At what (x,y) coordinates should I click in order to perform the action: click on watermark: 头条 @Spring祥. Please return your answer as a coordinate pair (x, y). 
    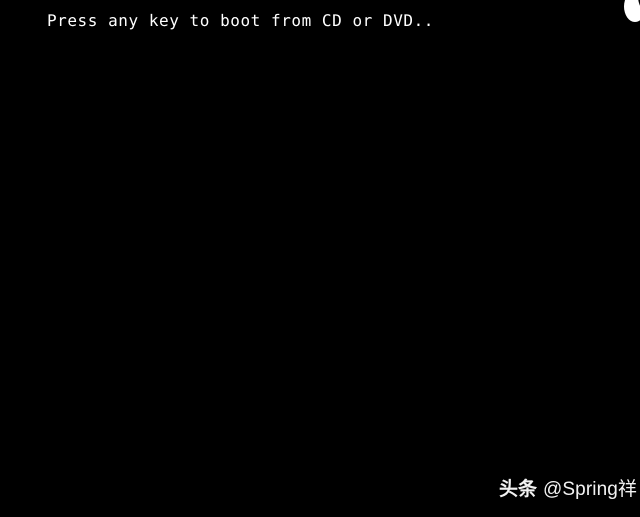
    Looking at the image, I should click on (568, 489).